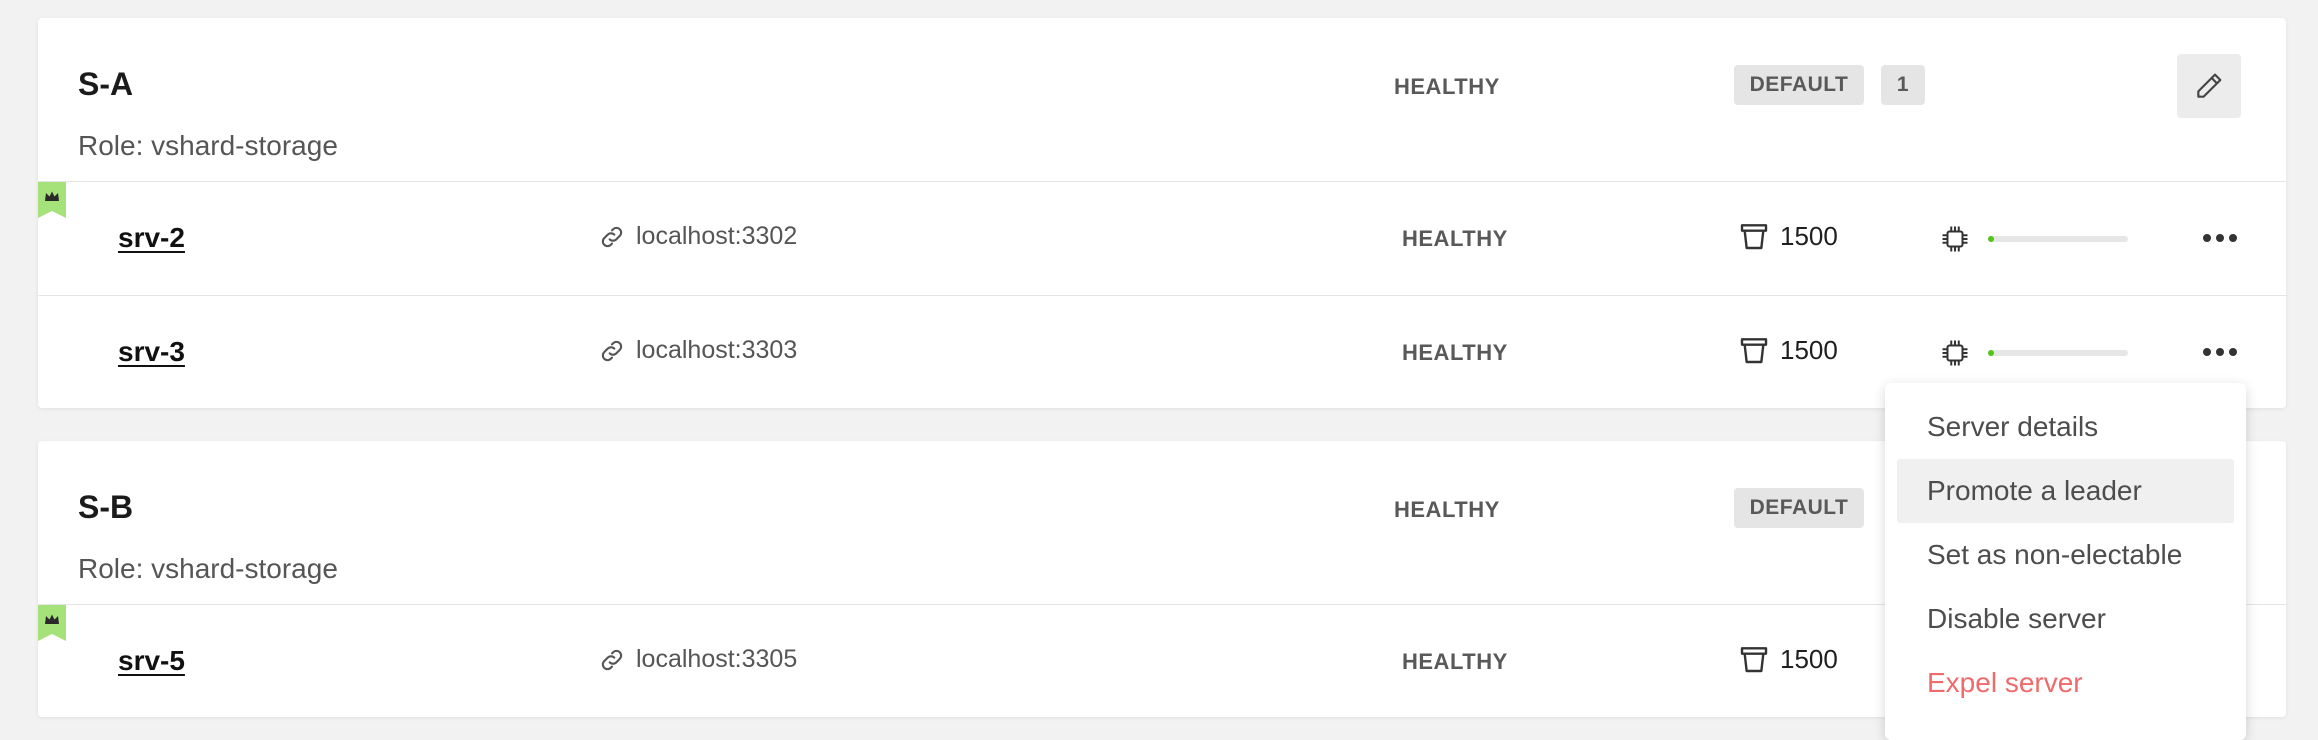  I want to click on menu-item-server-details: Server details, so click(2065, 427).